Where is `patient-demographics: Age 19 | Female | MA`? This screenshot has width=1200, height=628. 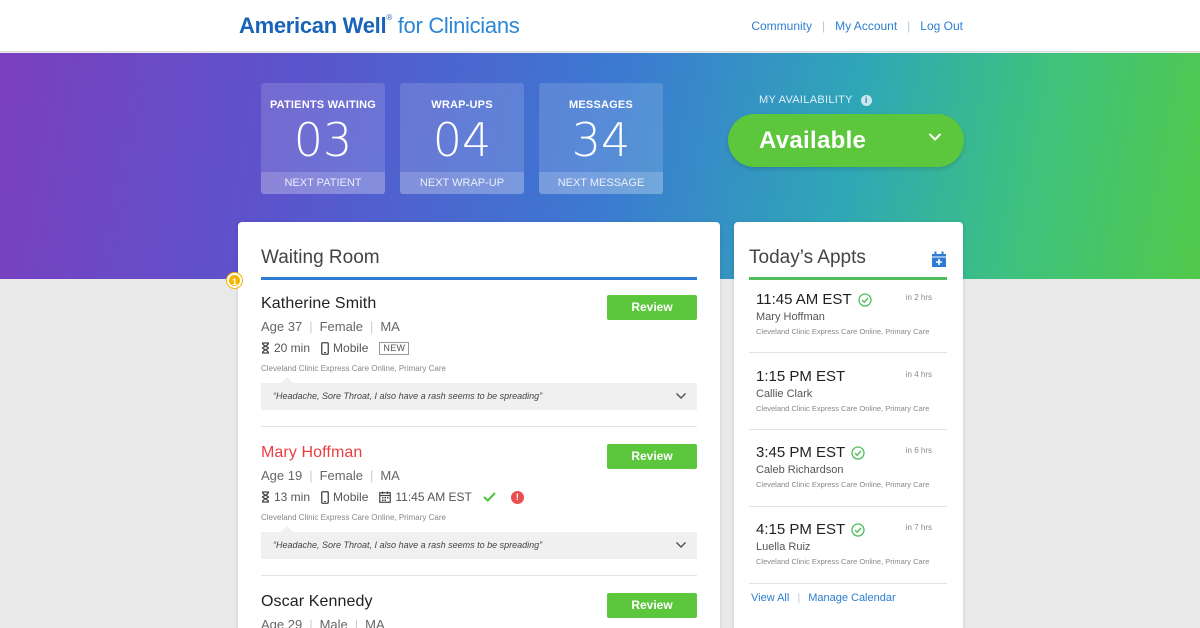
patient-demographics: Age 19 | Female | MA is located at coordinates (330, 475).